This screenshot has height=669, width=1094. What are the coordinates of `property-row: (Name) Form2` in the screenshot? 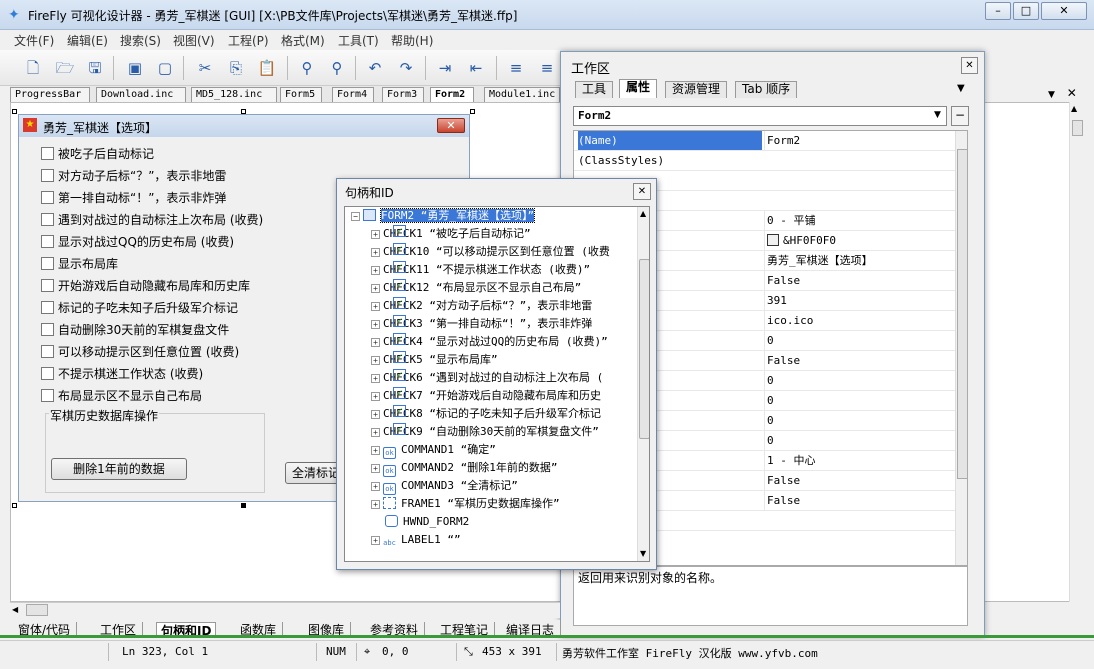 It's located at (765, 141).